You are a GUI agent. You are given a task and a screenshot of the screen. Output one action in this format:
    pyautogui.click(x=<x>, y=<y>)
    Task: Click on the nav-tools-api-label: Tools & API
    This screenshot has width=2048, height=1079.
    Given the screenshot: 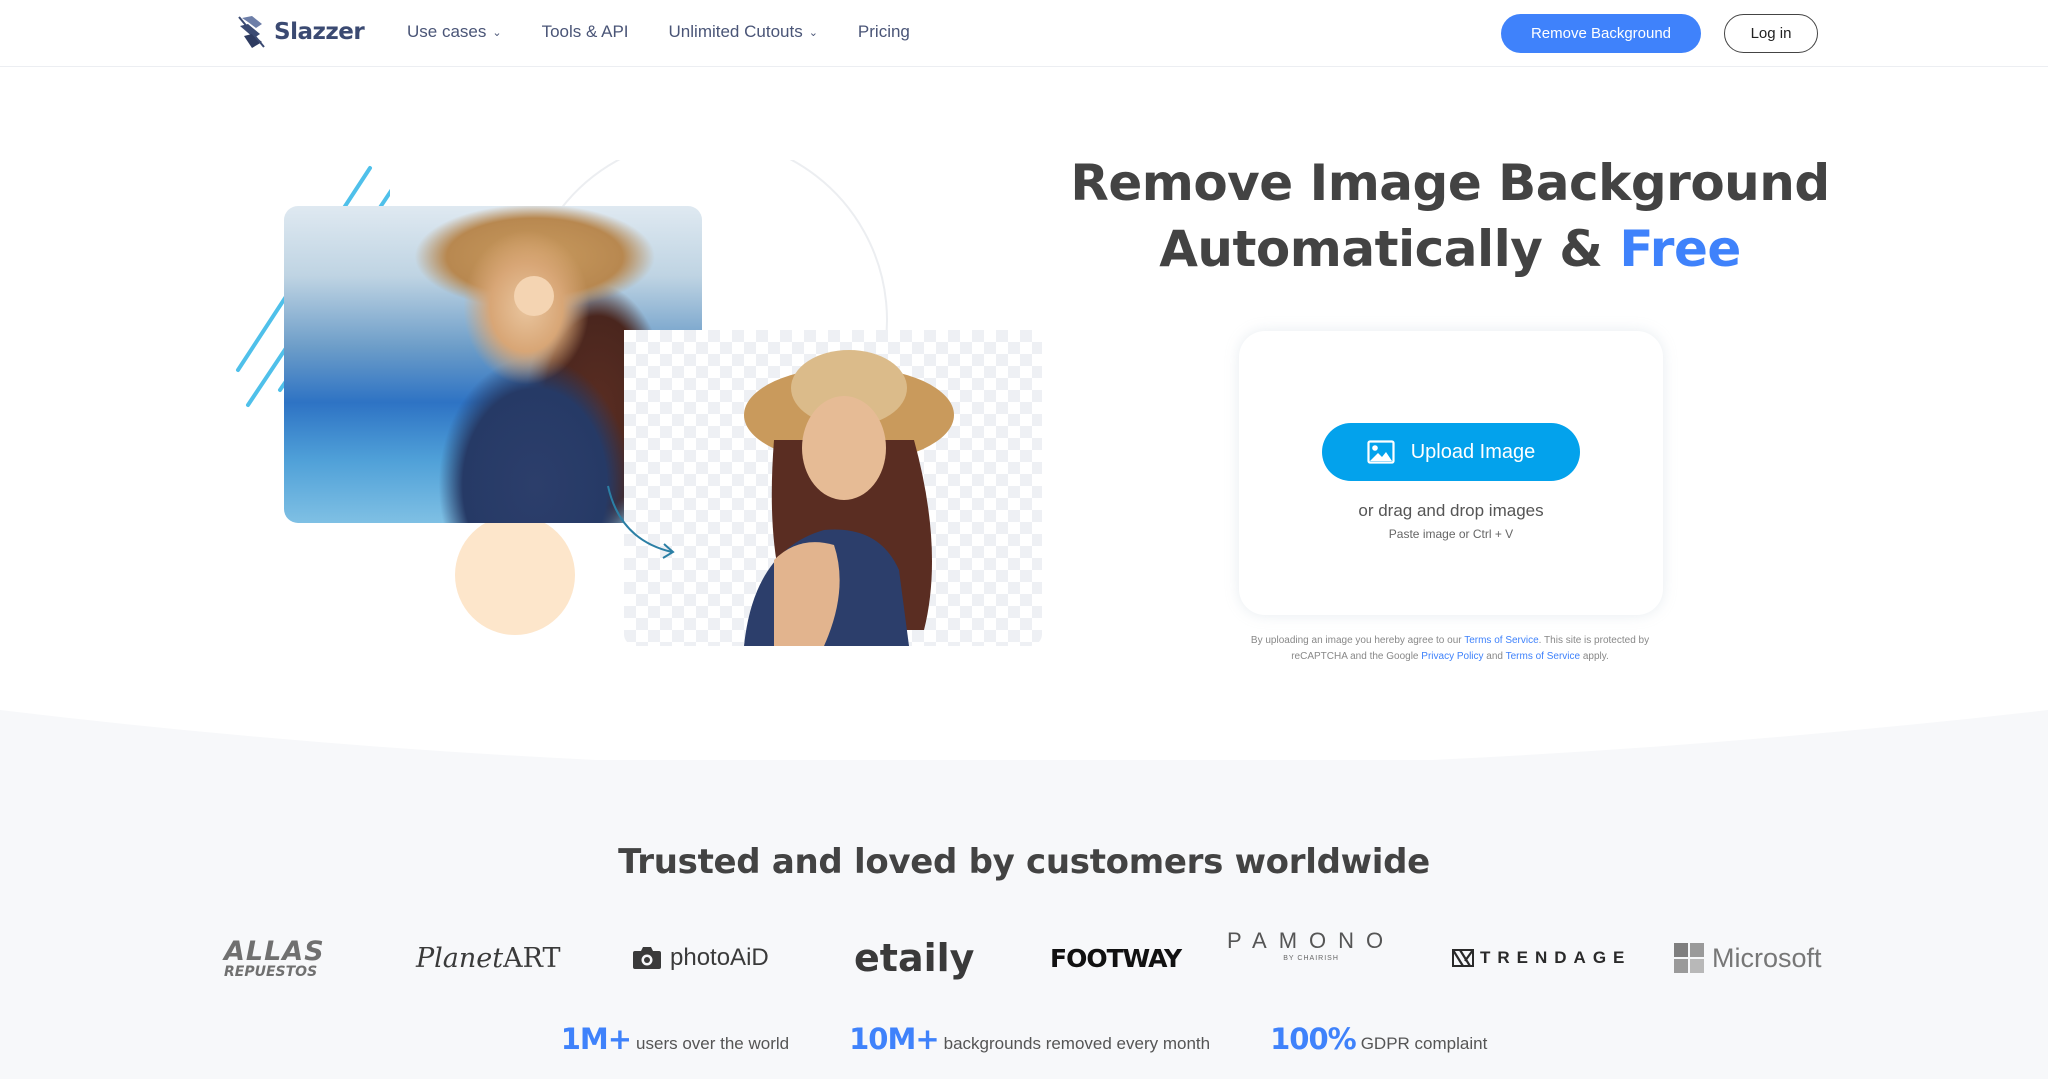 What is the action you would take?
    pyautogui.click(x=585, y=31)
    